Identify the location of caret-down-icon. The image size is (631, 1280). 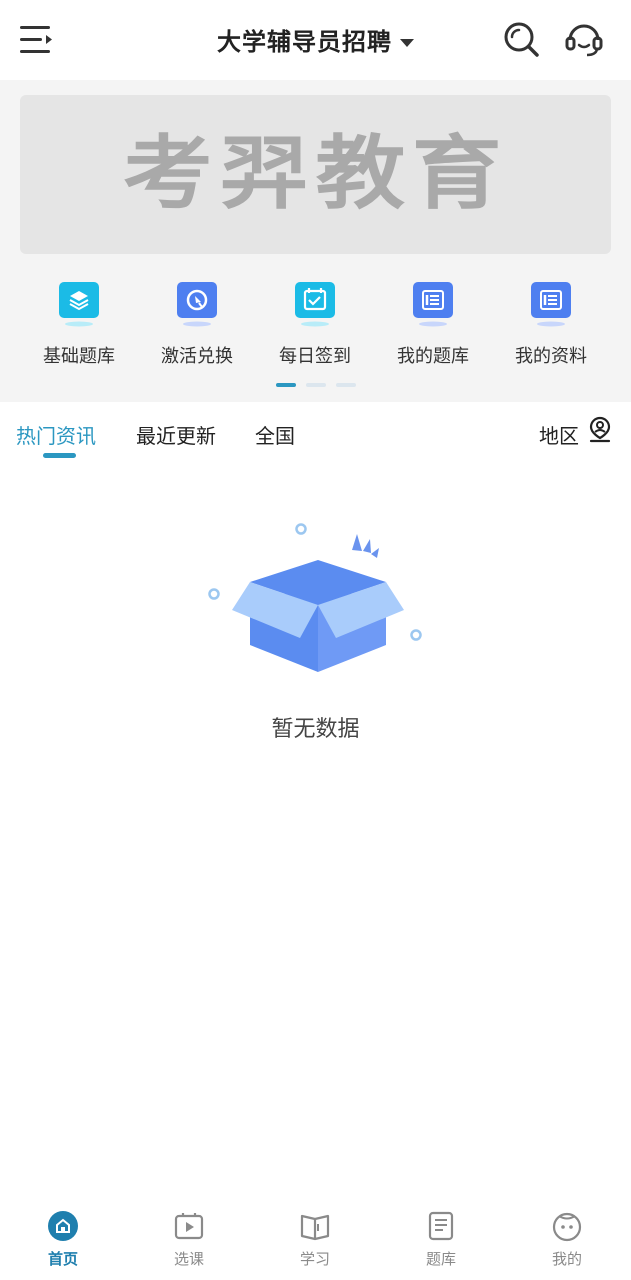
(407, 42).